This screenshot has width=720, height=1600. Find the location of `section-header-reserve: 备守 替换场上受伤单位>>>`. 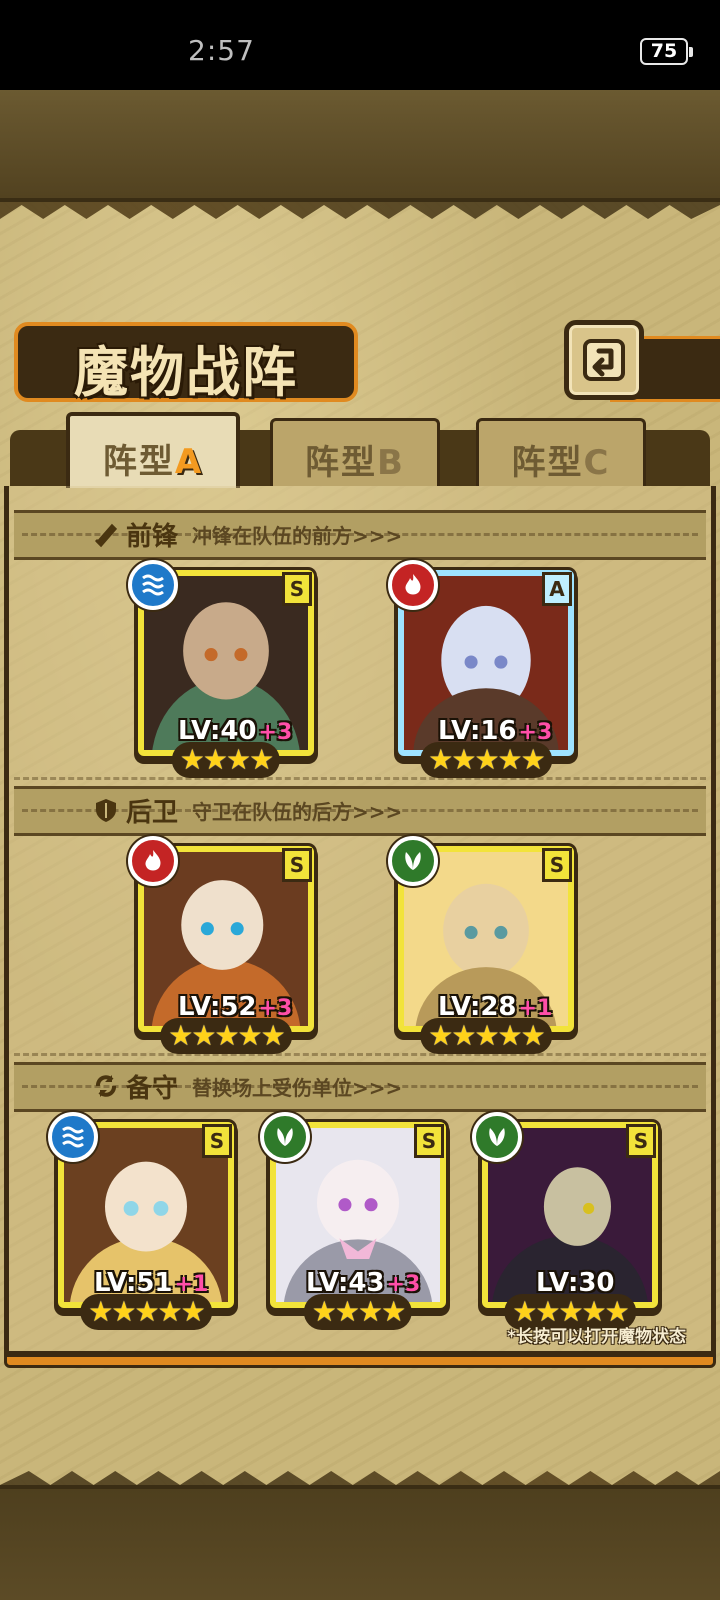

section-header-reserve: 备守 替换场上受伤单位>>> is located at coordinates (247, 1086).